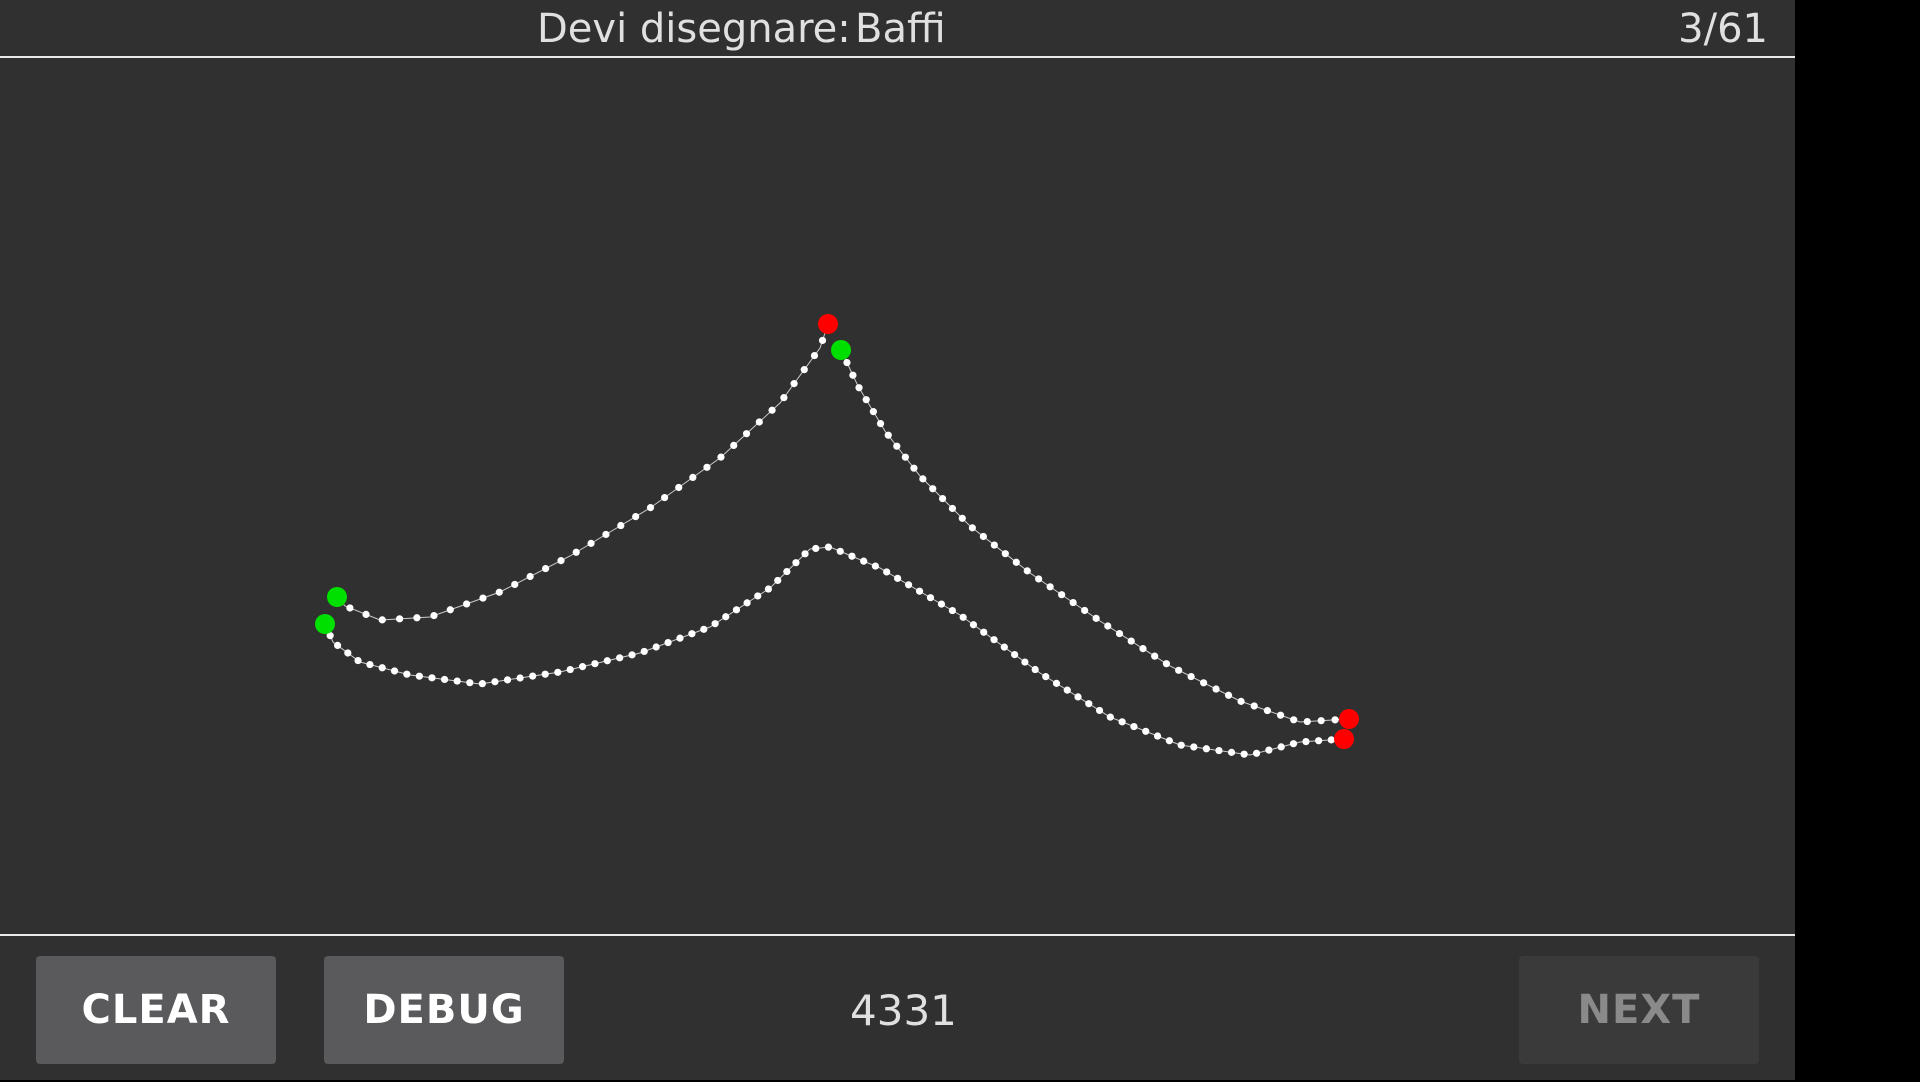 This screenshot has width=1920, height=1082. What do you see at coordinates (582, 472) in the screenshot?
I see `stroke-line` at bounding box center [582, 472].